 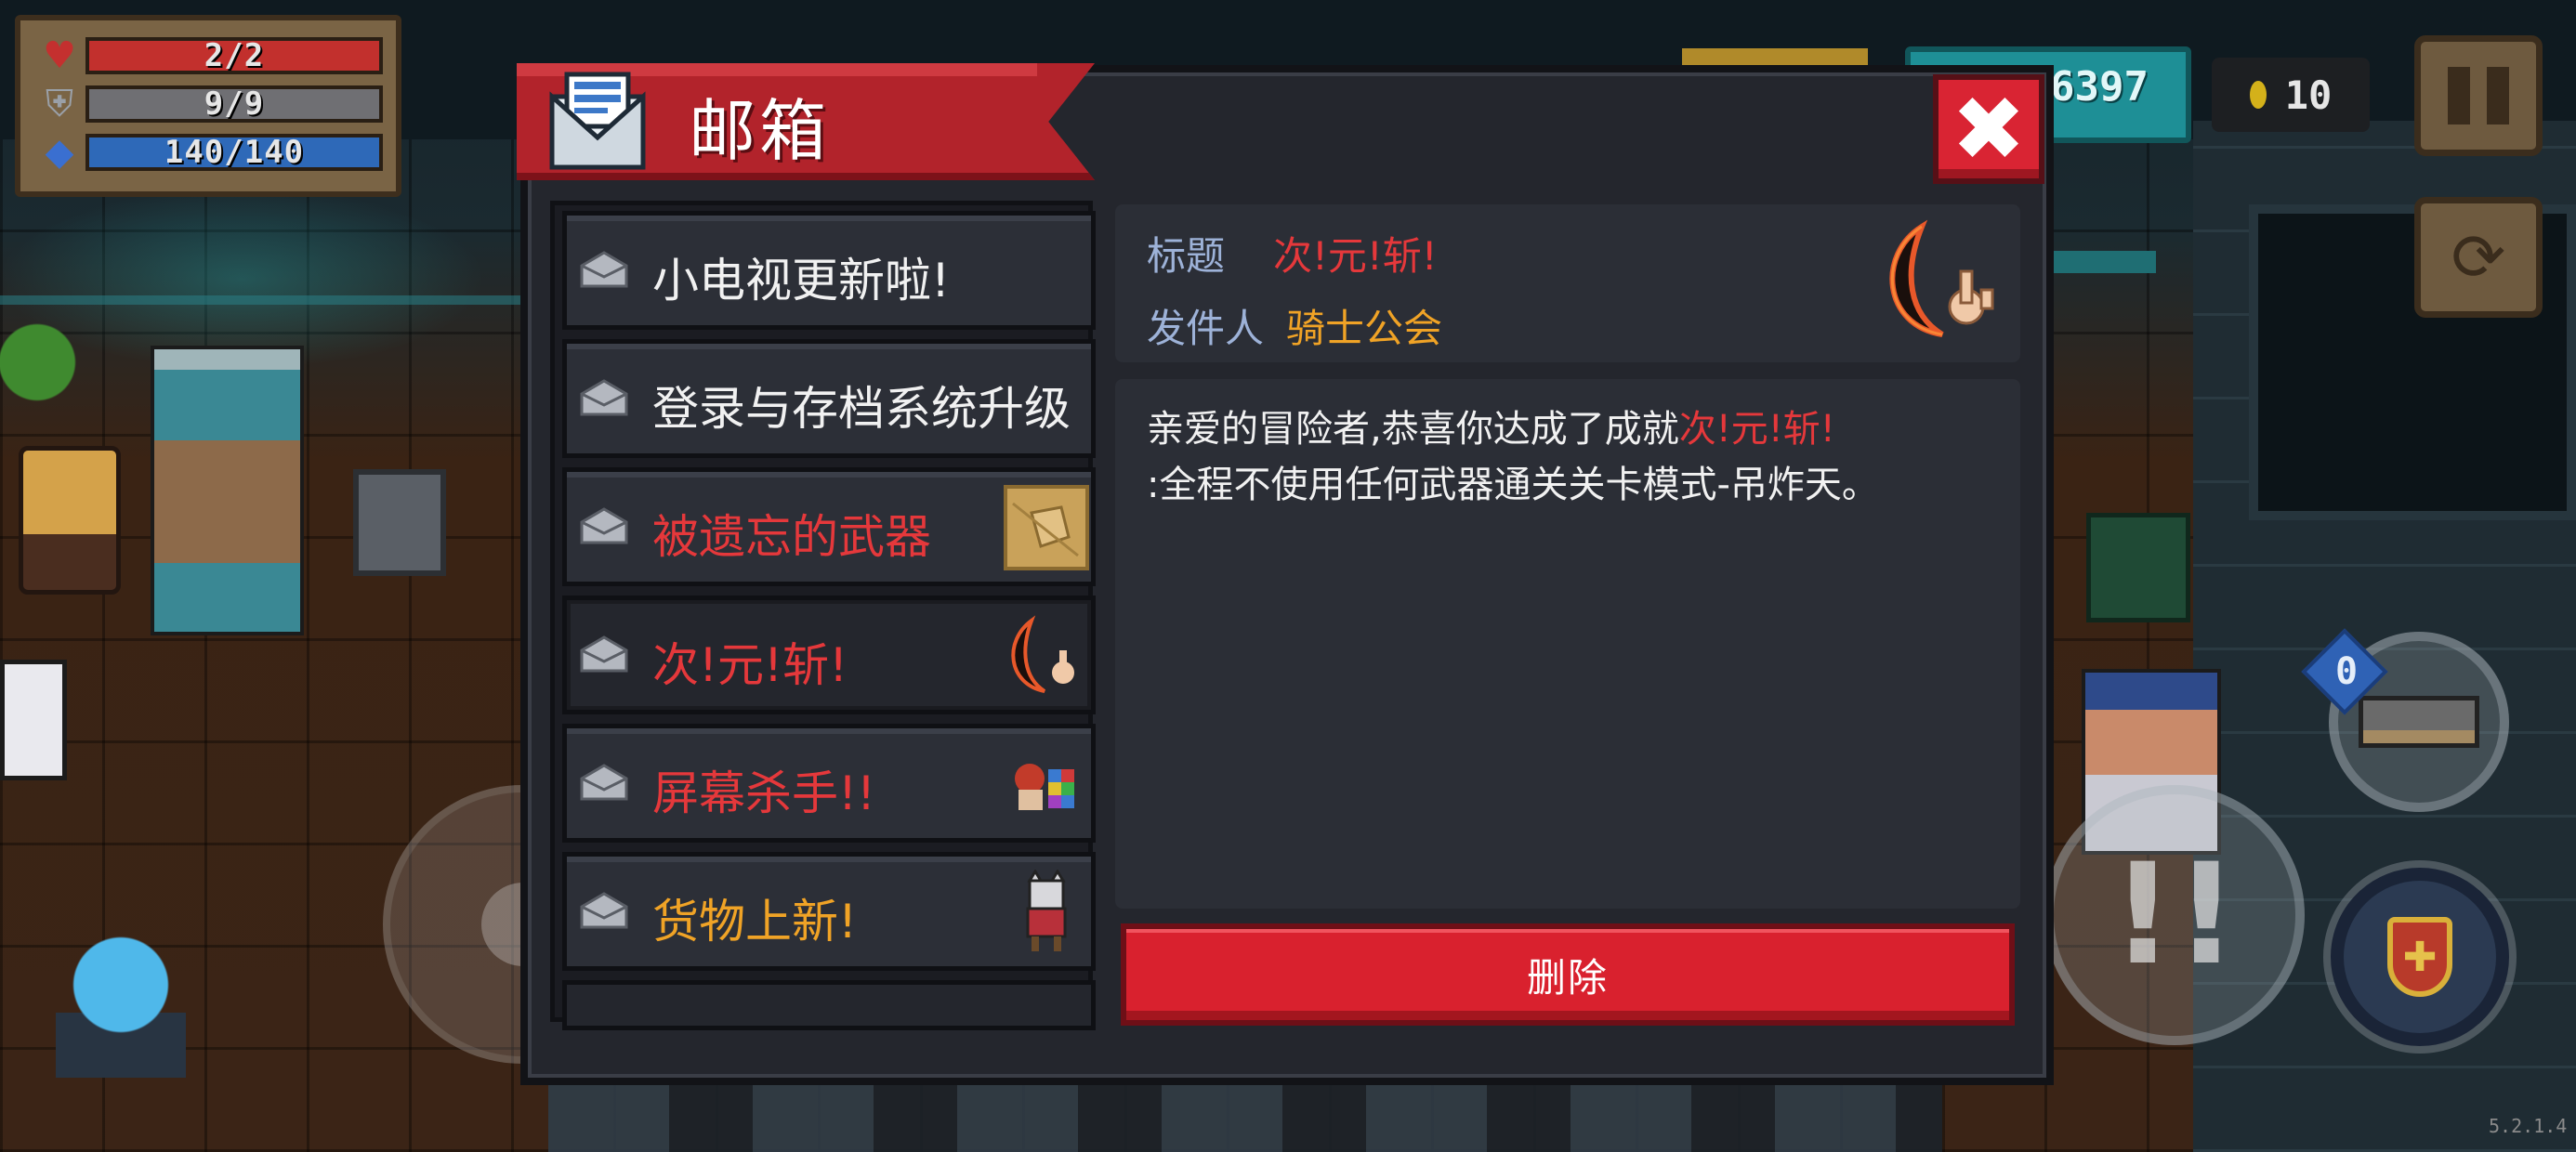 I want to click on title-value: 次!元!斩!, so click(x=1355, y=256).